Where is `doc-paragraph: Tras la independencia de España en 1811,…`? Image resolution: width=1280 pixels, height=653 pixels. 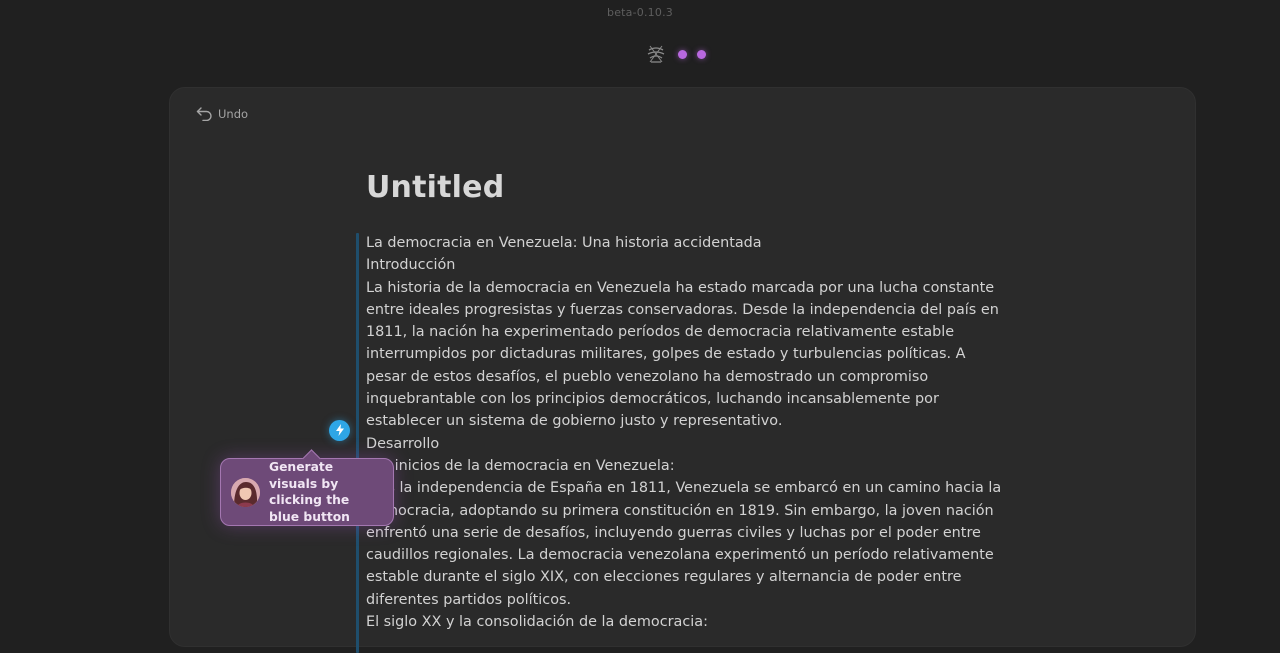
doc-paragraph: Tras la independencia de España en 1811,… is located at coordinates (686, 544).